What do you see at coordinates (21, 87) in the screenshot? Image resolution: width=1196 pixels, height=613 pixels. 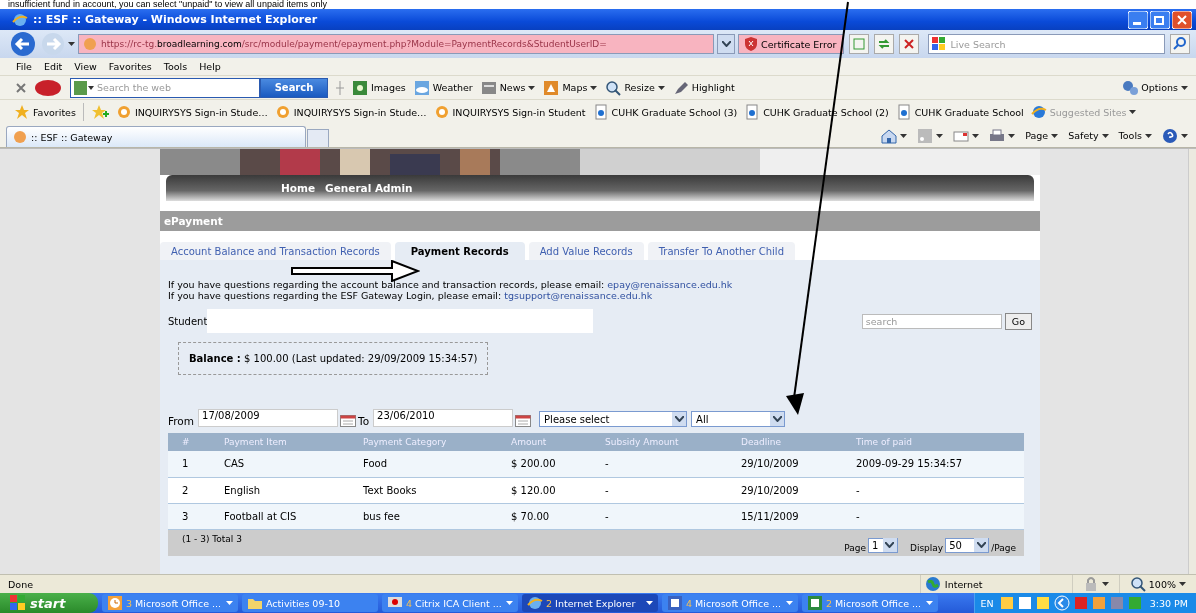 I see `close-icon` at bounding box center [21, 87].